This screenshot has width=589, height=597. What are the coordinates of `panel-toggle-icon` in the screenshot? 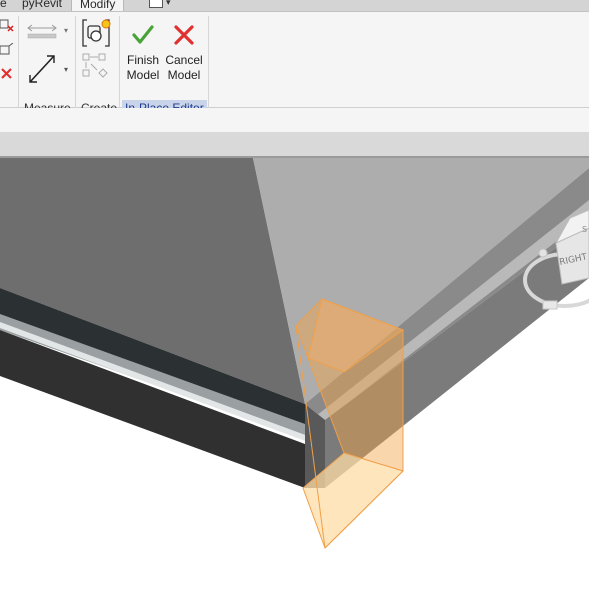 It's located at (156, 4).